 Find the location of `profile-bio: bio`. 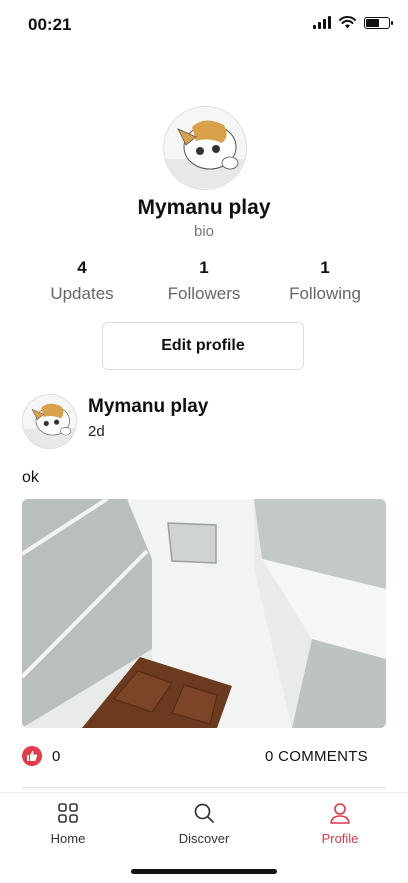

profile-bio: bio is located at coordinates (204, 231).